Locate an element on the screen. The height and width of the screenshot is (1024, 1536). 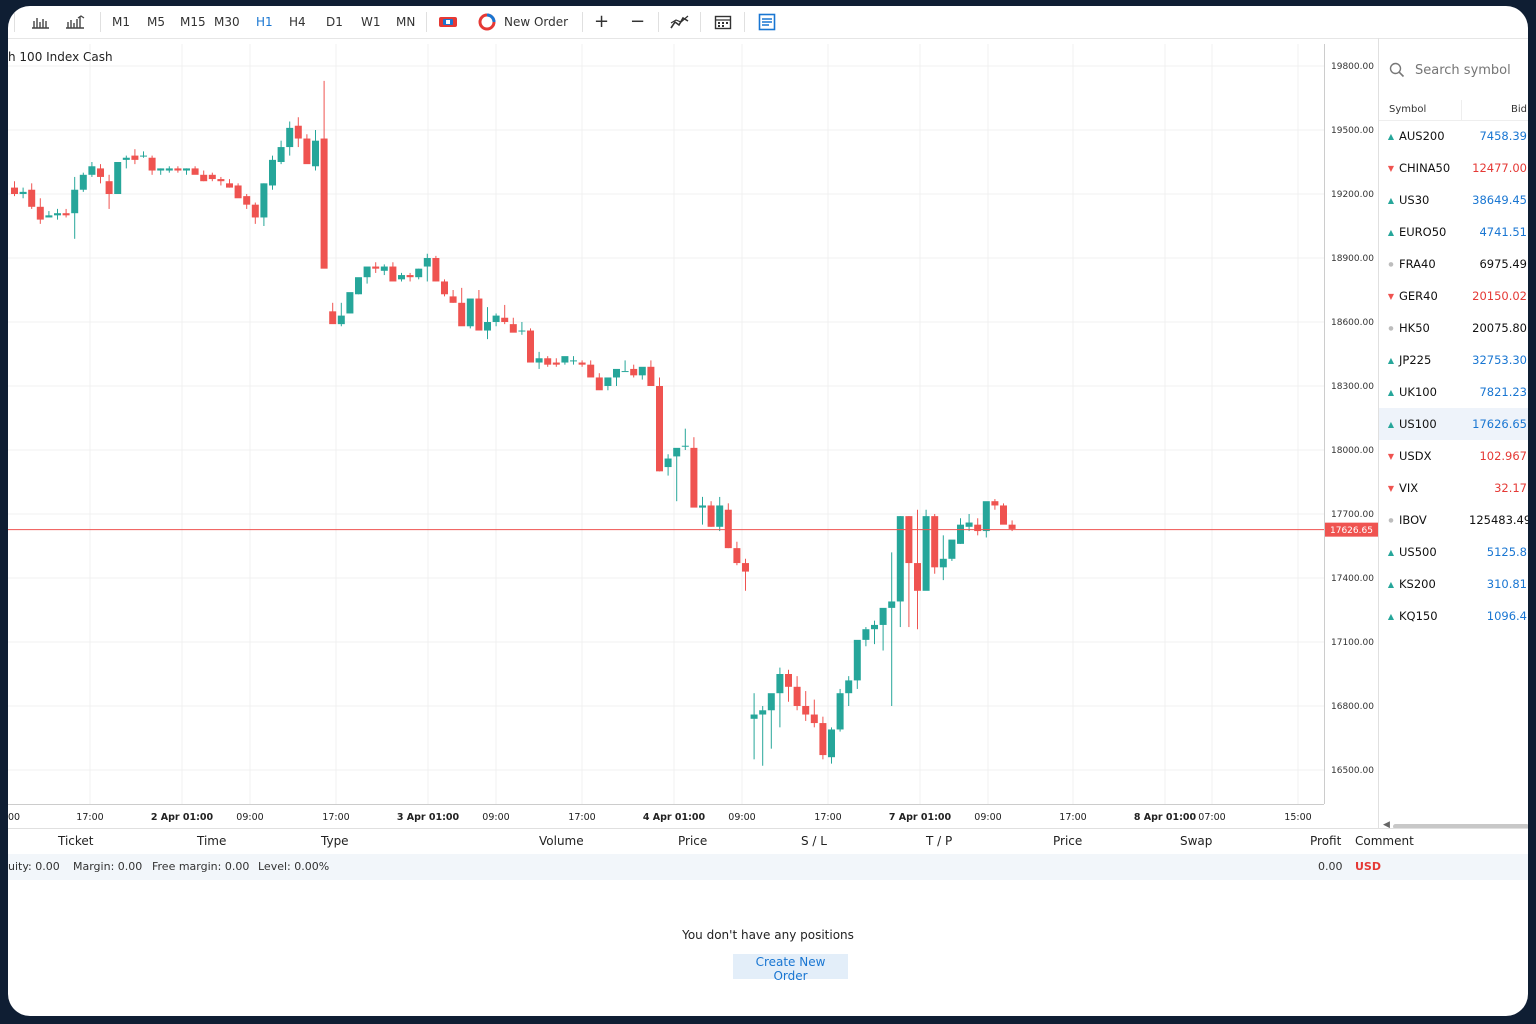
margin-value: Margin: 0.00 is located at coordinates (108, 866).